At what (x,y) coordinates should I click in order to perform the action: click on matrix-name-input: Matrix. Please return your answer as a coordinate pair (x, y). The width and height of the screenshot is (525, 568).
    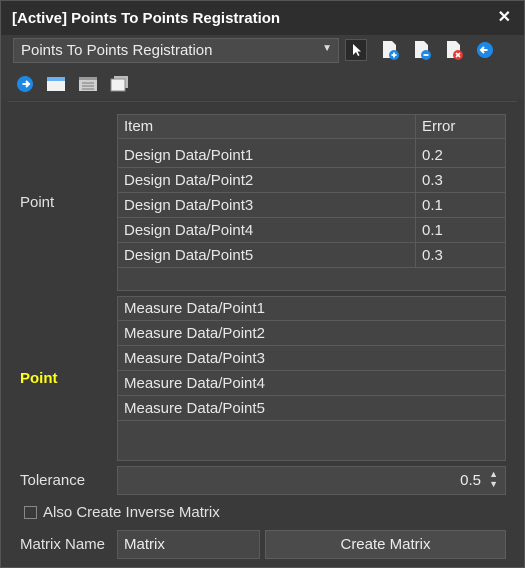
    Looking at the image, I should click on (188, 544).